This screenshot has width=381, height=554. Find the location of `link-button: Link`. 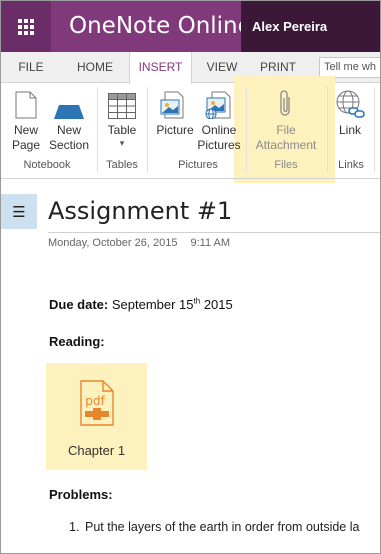

link-button: Link is located at coordinates (350, 110).